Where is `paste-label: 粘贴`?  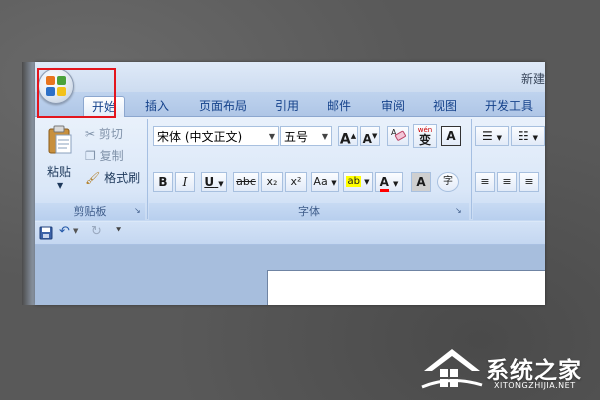
paste-label: 粘贴 is located at coordinates (59, 172).